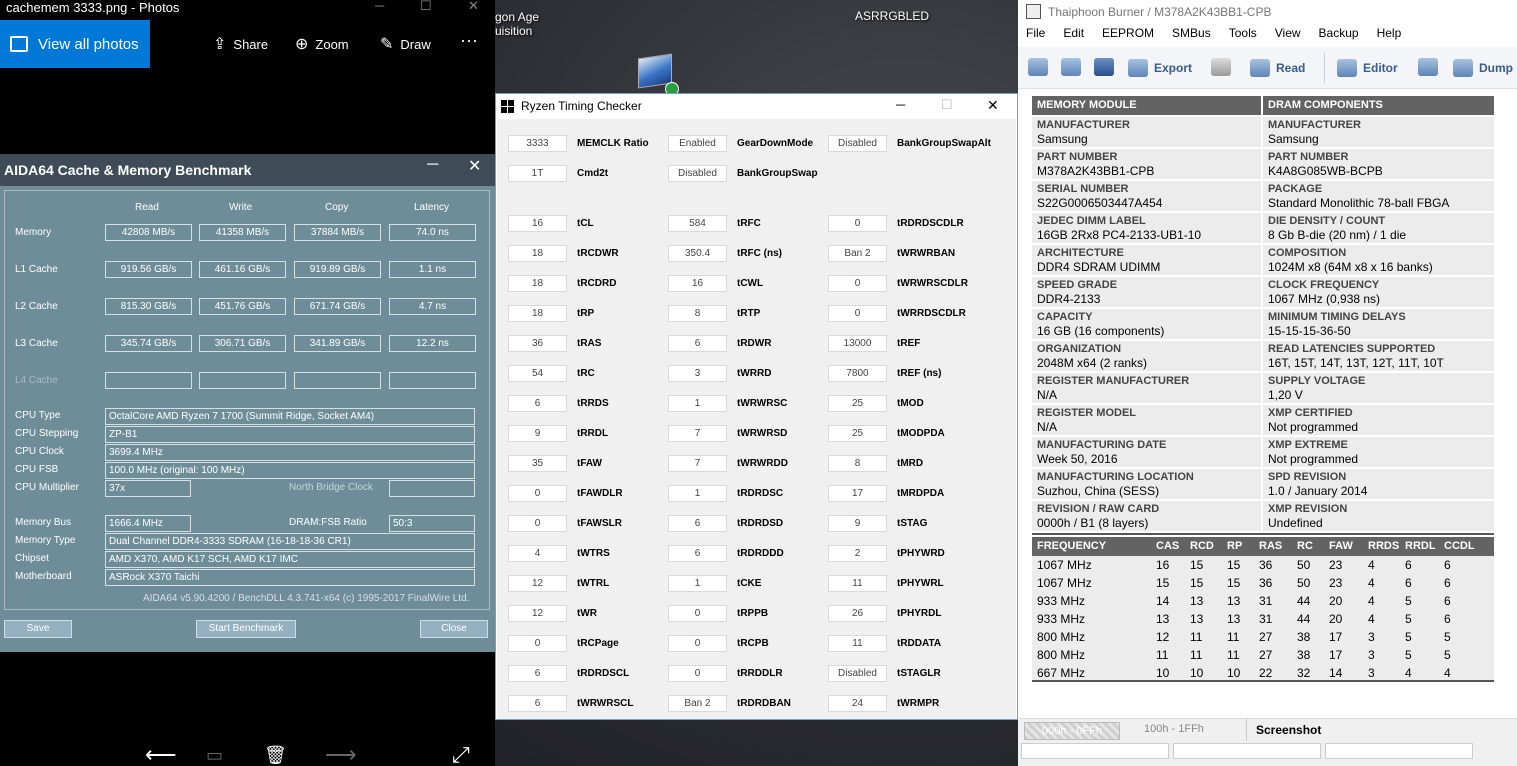  Describe the element at coordinates (537, 343) in the screenshot. I see `timing-value-box: 36` at that location.